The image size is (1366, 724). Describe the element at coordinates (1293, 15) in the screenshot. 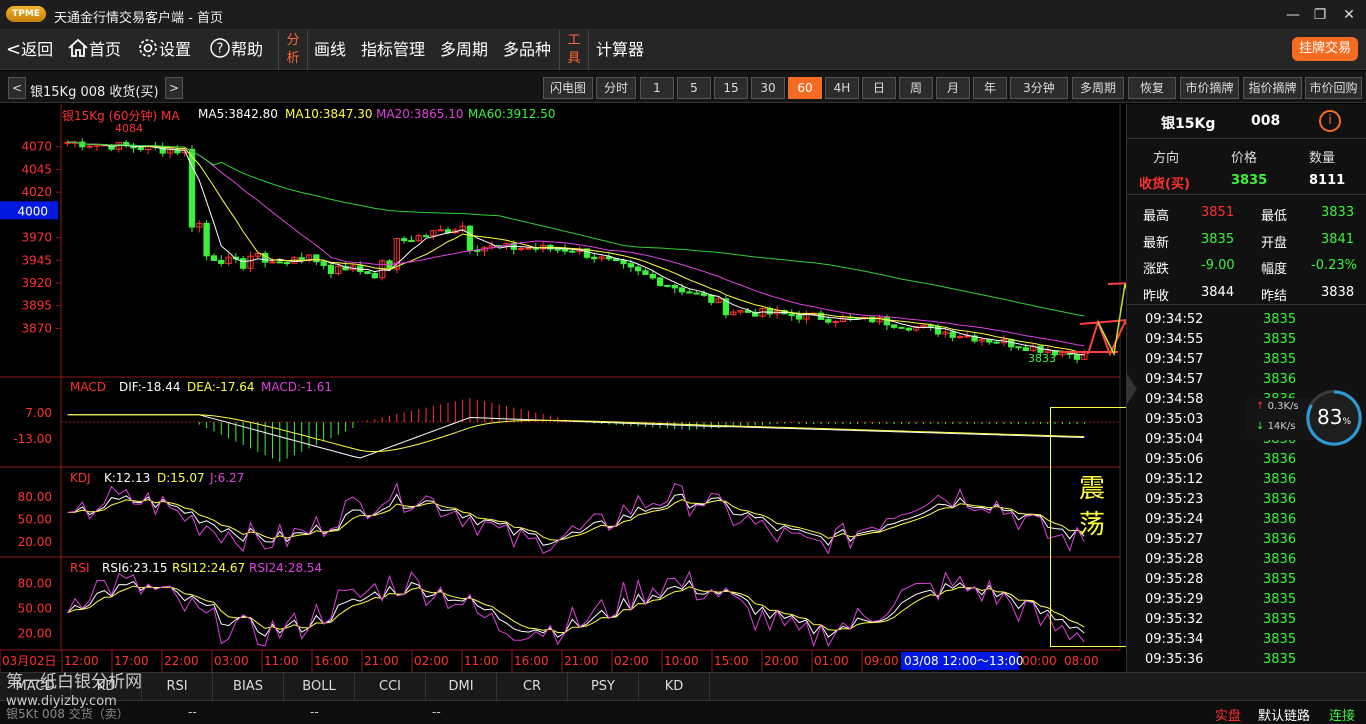

I see `minimize-button: —` at that location.